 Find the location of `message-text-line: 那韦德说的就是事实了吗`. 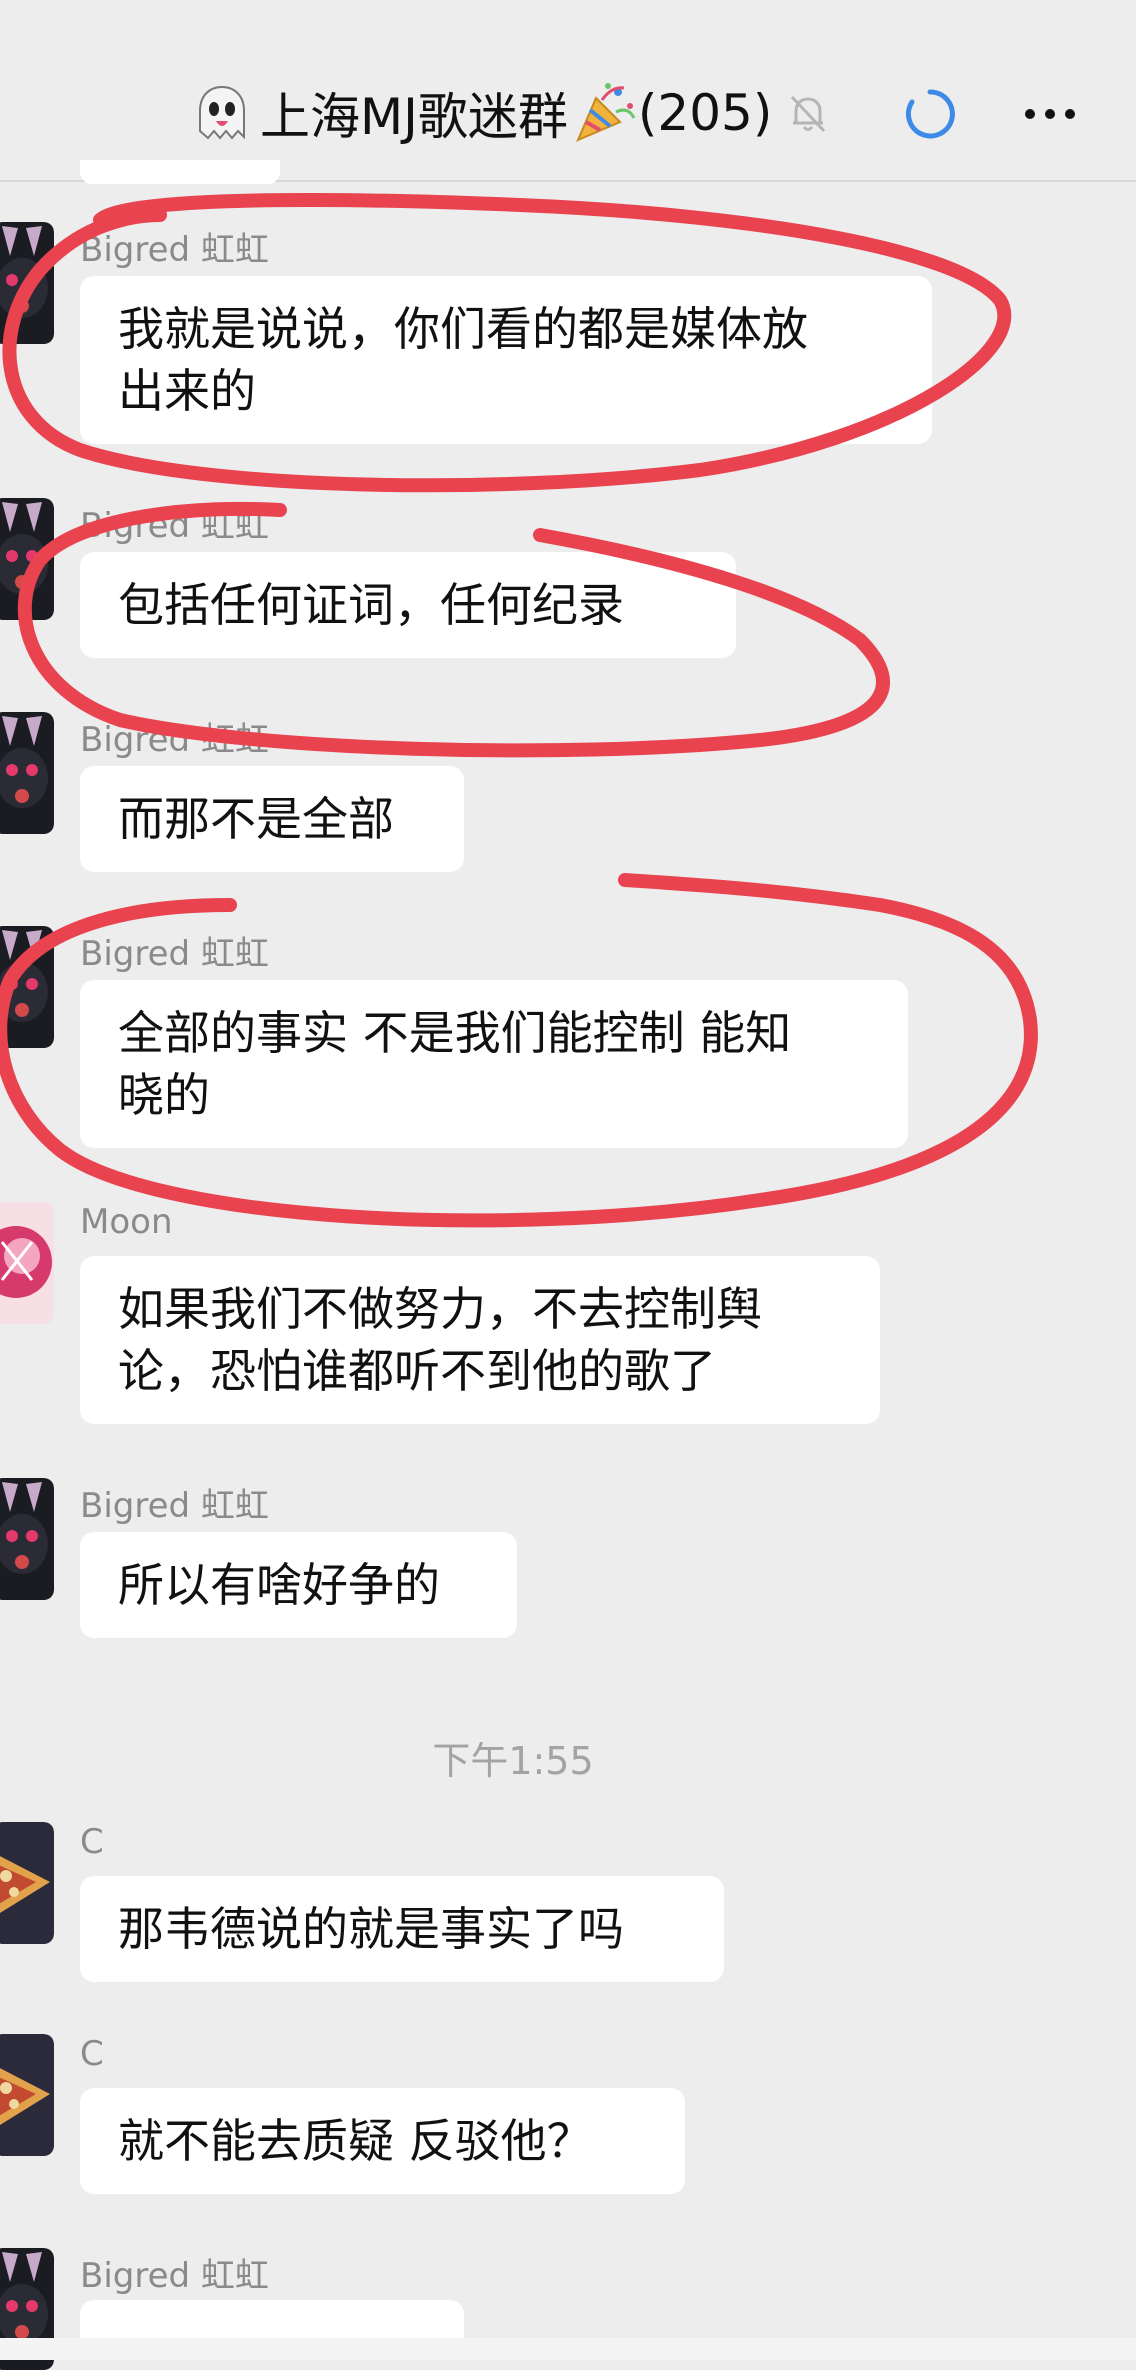

message-text-line: 那韦德说的就是事实了吗 is located at coordinates (371, 1929).